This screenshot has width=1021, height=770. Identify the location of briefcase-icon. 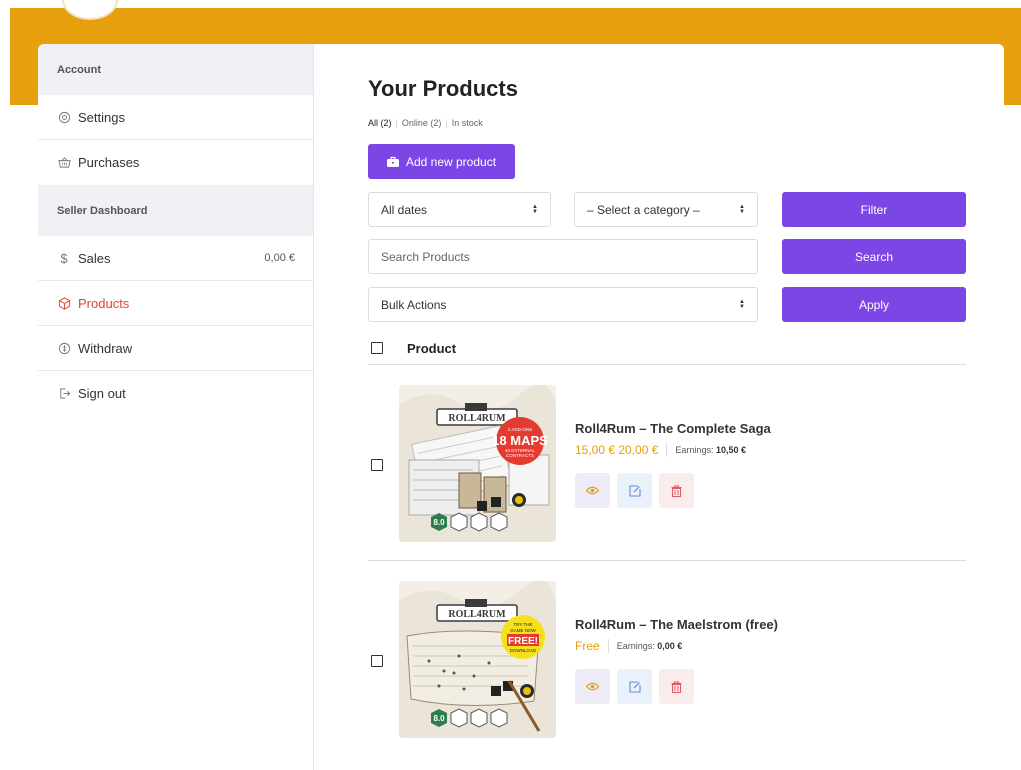
(392, 161).